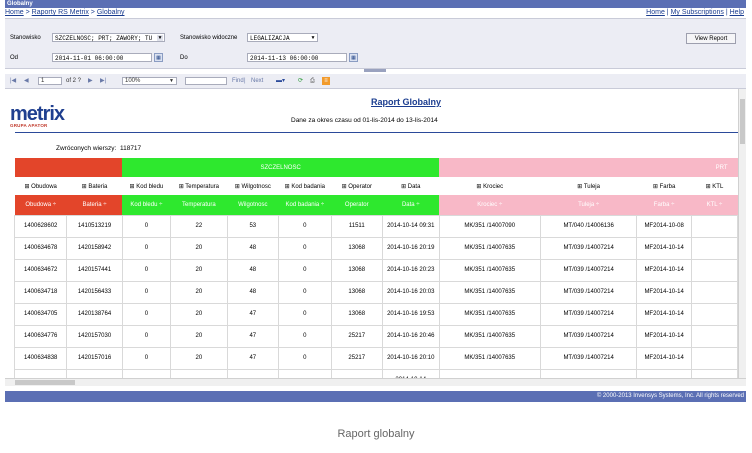  Describe the element at coordinates (94, 186) in the screenshot. I see `toggle-bateria: ⊞ Bateria` at that location.